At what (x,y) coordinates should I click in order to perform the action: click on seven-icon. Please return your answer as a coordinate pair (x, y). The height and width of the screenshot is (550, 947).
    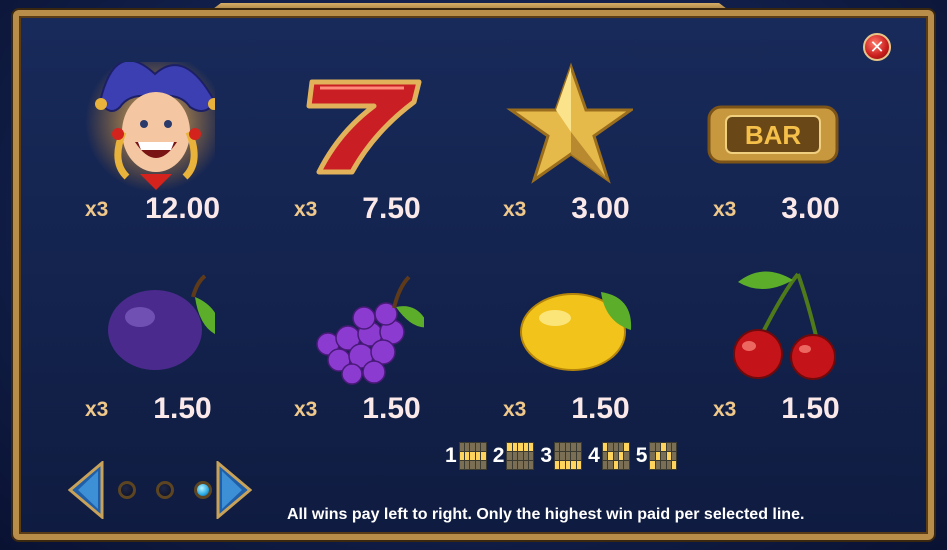
    Looking at the image, I should click on (364, 127).